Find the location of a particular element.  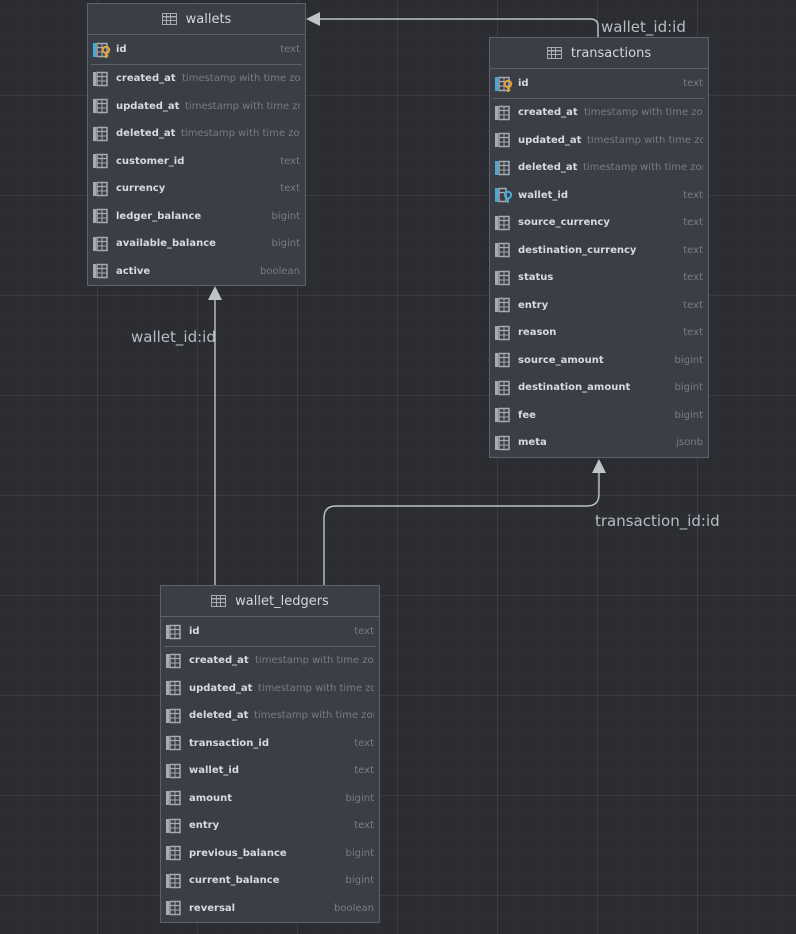

column-row: status text is located at coordinates (599, 278).